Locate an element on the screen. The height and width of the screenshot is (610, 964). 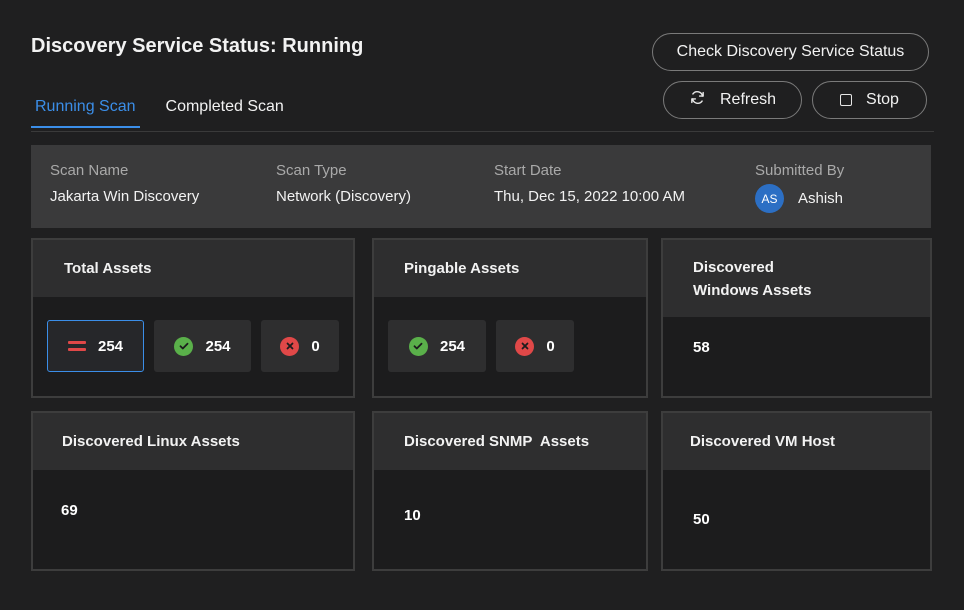
stop-button: Stop is located at coordinates (869, 100).